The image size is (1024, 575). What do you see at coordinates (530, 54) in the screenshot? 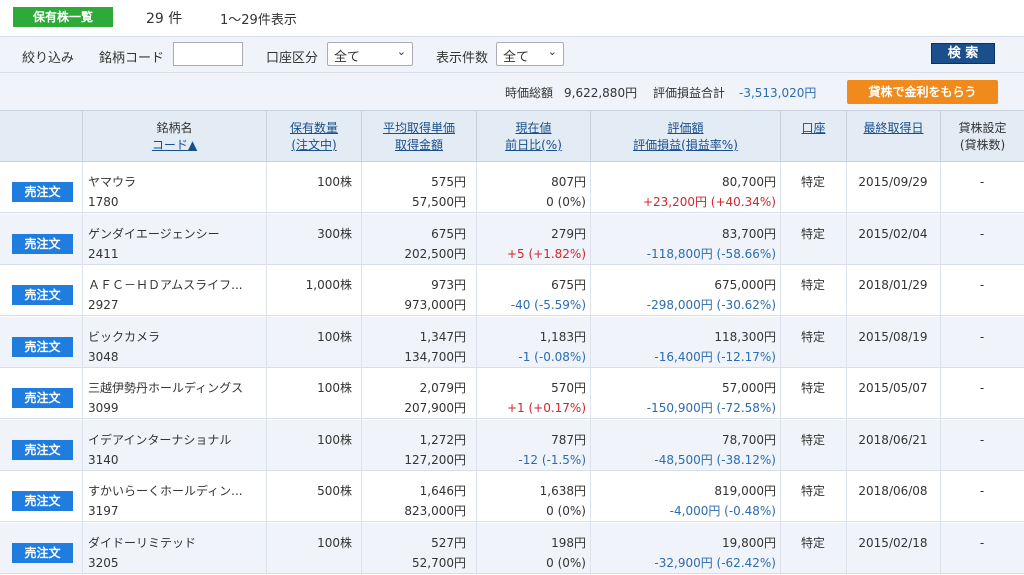
I see `display-count-select: 全て ⌄` at bounding box center [530, 54].